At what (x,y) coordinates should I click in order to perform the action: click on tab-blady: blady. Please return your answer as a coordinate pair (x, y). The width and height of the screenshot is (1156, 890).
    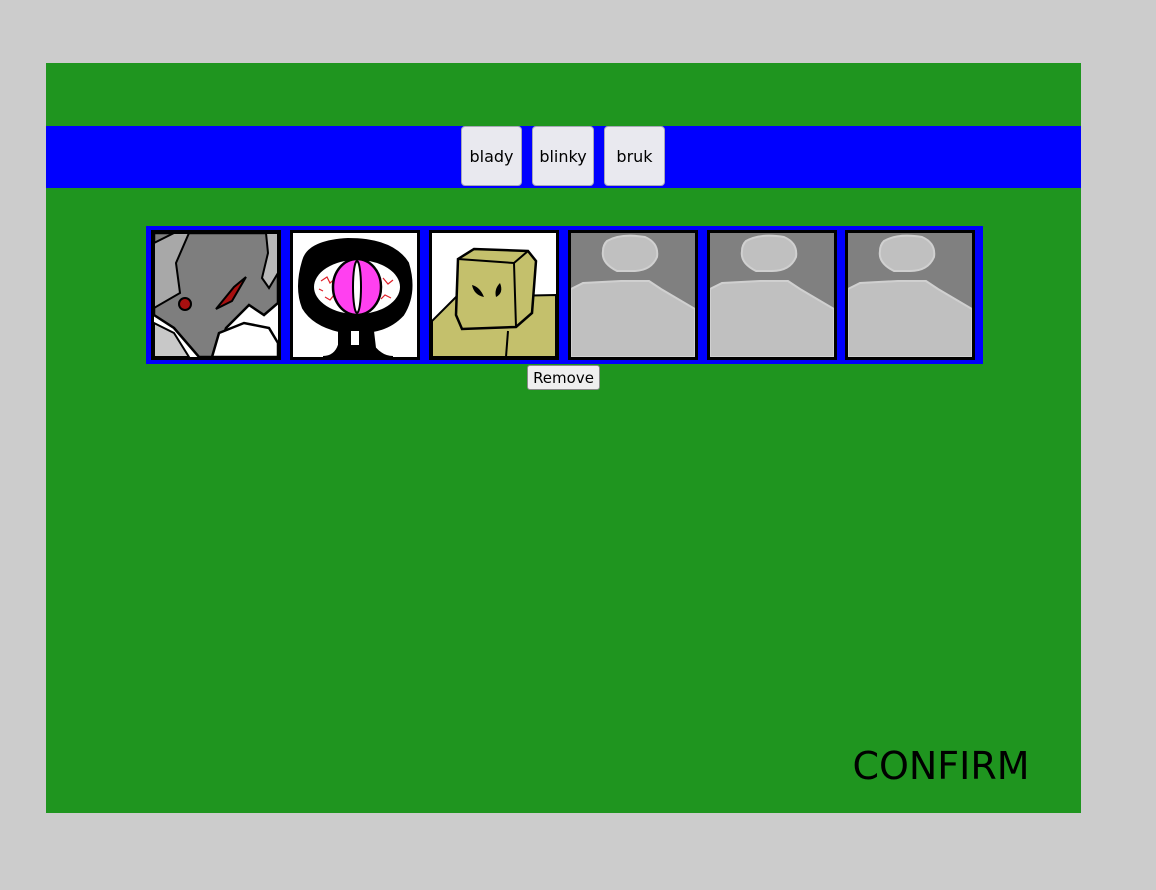
    Looking at the image, I should click on (491, 156).